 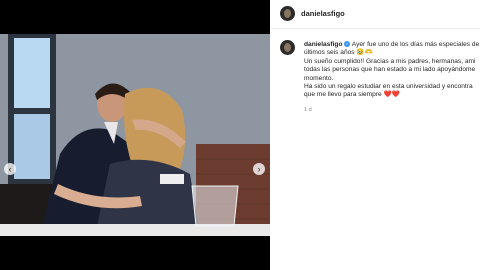 I want to click on caption-text-end: que me llevo para siempre, so click(x=343, y=95).